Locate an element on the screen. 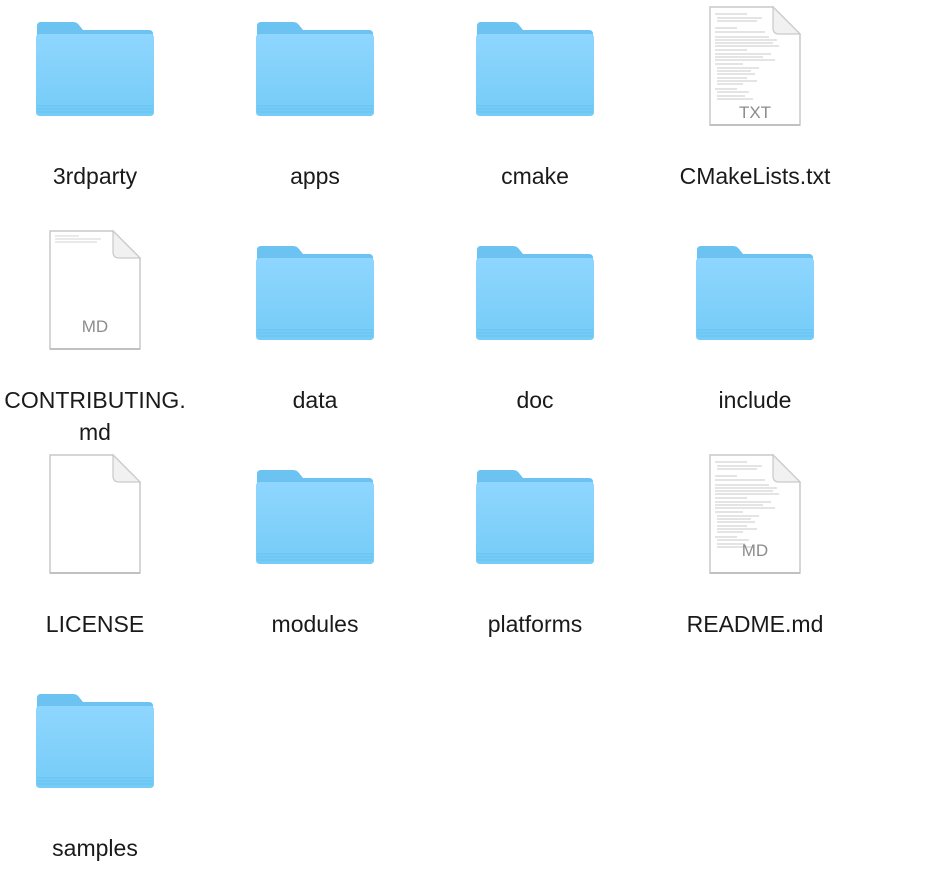 Image resolution: width=944 pixels, height=896 pixels. file-item-readme-md: MD README.md is located at coordinates (755, 566).